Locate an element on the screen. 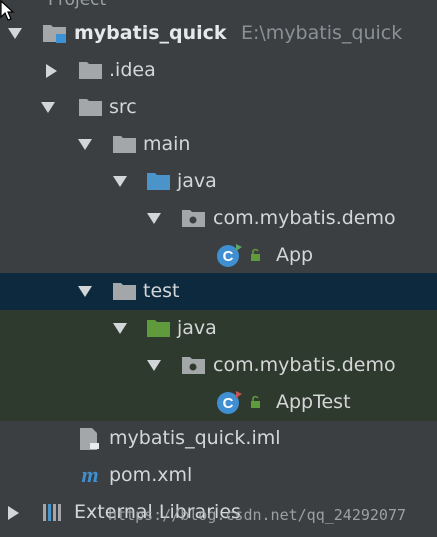  test-root-icon is located at coordinates (158, 328).